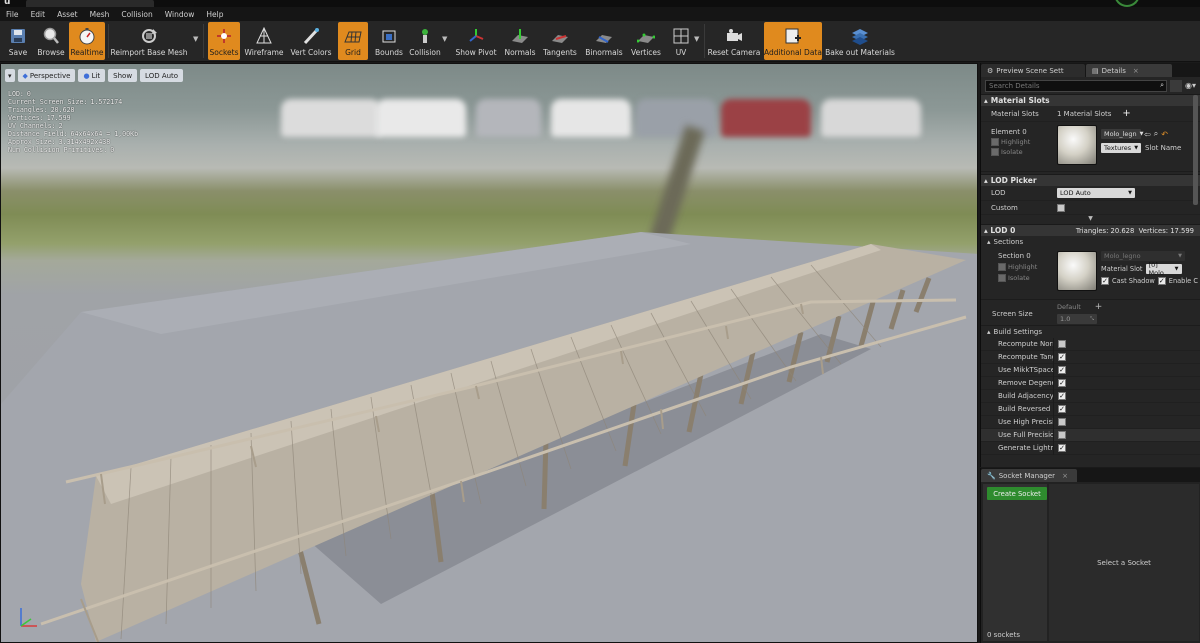 The width and height of the screenshot is (1200, 643). I want to click on bake-out-materials-button: Bake out Materials, so click(860, 41).